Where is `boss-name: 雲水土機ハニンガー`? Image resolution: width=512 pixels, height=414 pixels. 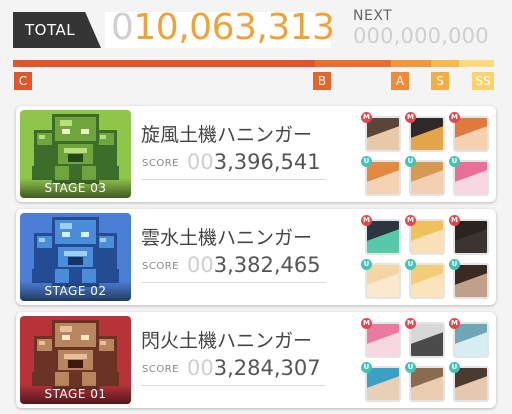
boss-name: 雲水土機ハニンガー is located at coordinates (227, 238).